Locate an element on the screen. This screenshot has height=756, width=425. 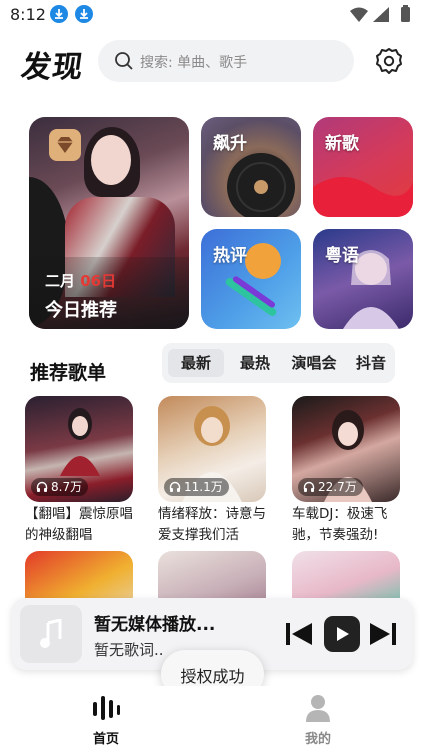
sound-bars-icon is located at coordinates (106, 708).